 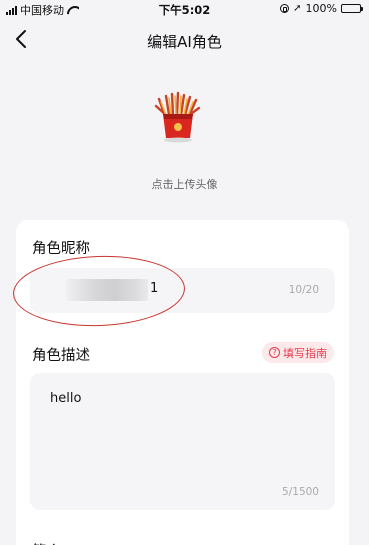 What do you see at coordinates (184, 9) in the screenshot?
I see `status-bar: 中国移动 下午5:02 ➚ 100%` at bounding box center [184, 9].